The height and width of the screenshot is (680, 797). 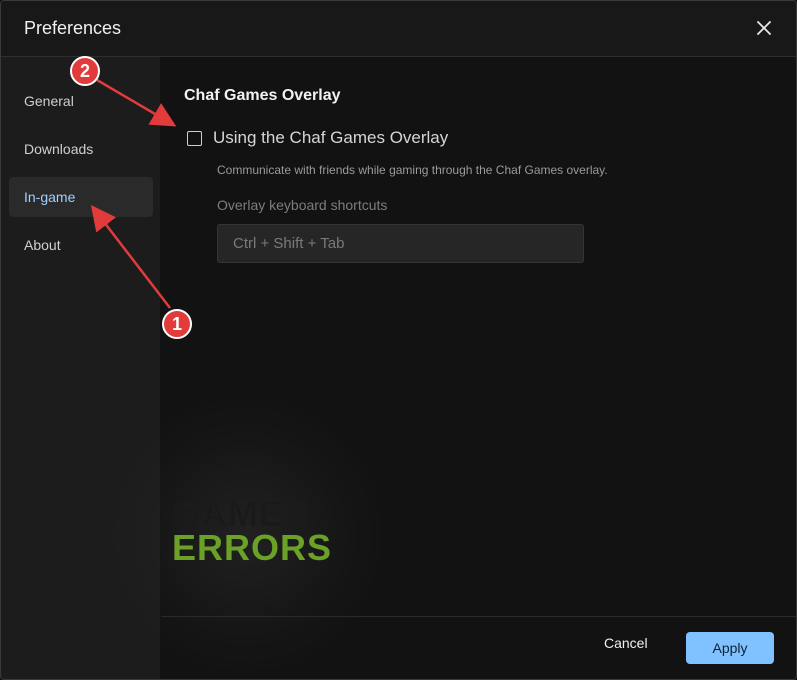 I want to click on sidebar-item-about: About, so click(x=81, y=245).